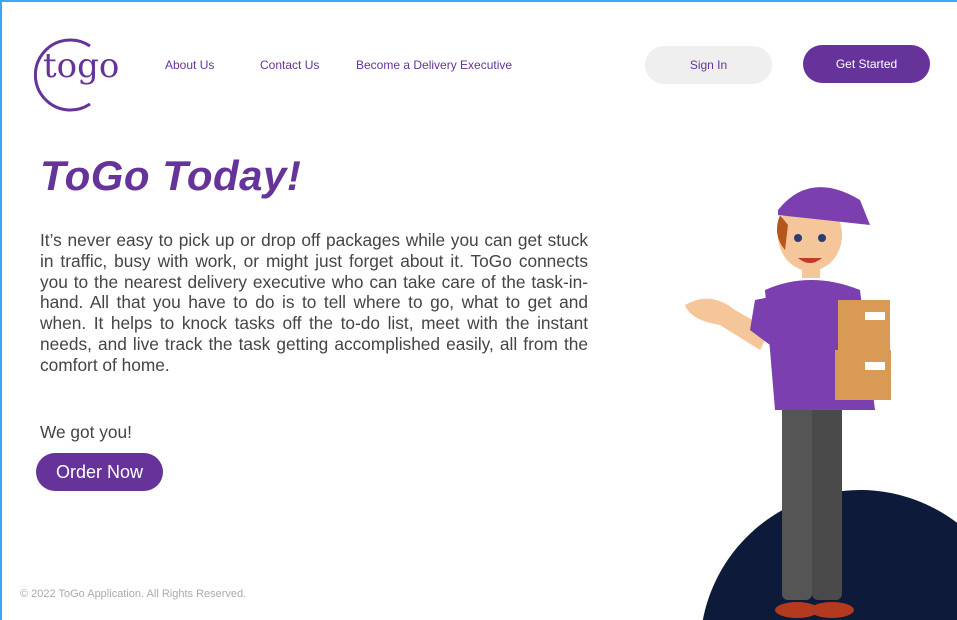 The image size is (957, 620). I want to click on nav-contact-us: Contact Us, so click(289, 65).